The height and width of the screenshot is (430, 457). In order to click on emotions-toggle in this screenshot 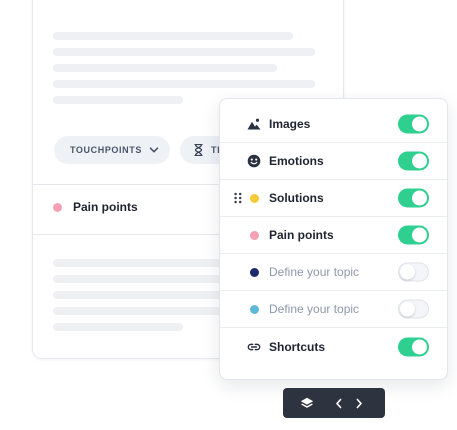, I will do `click(413, 161)`.